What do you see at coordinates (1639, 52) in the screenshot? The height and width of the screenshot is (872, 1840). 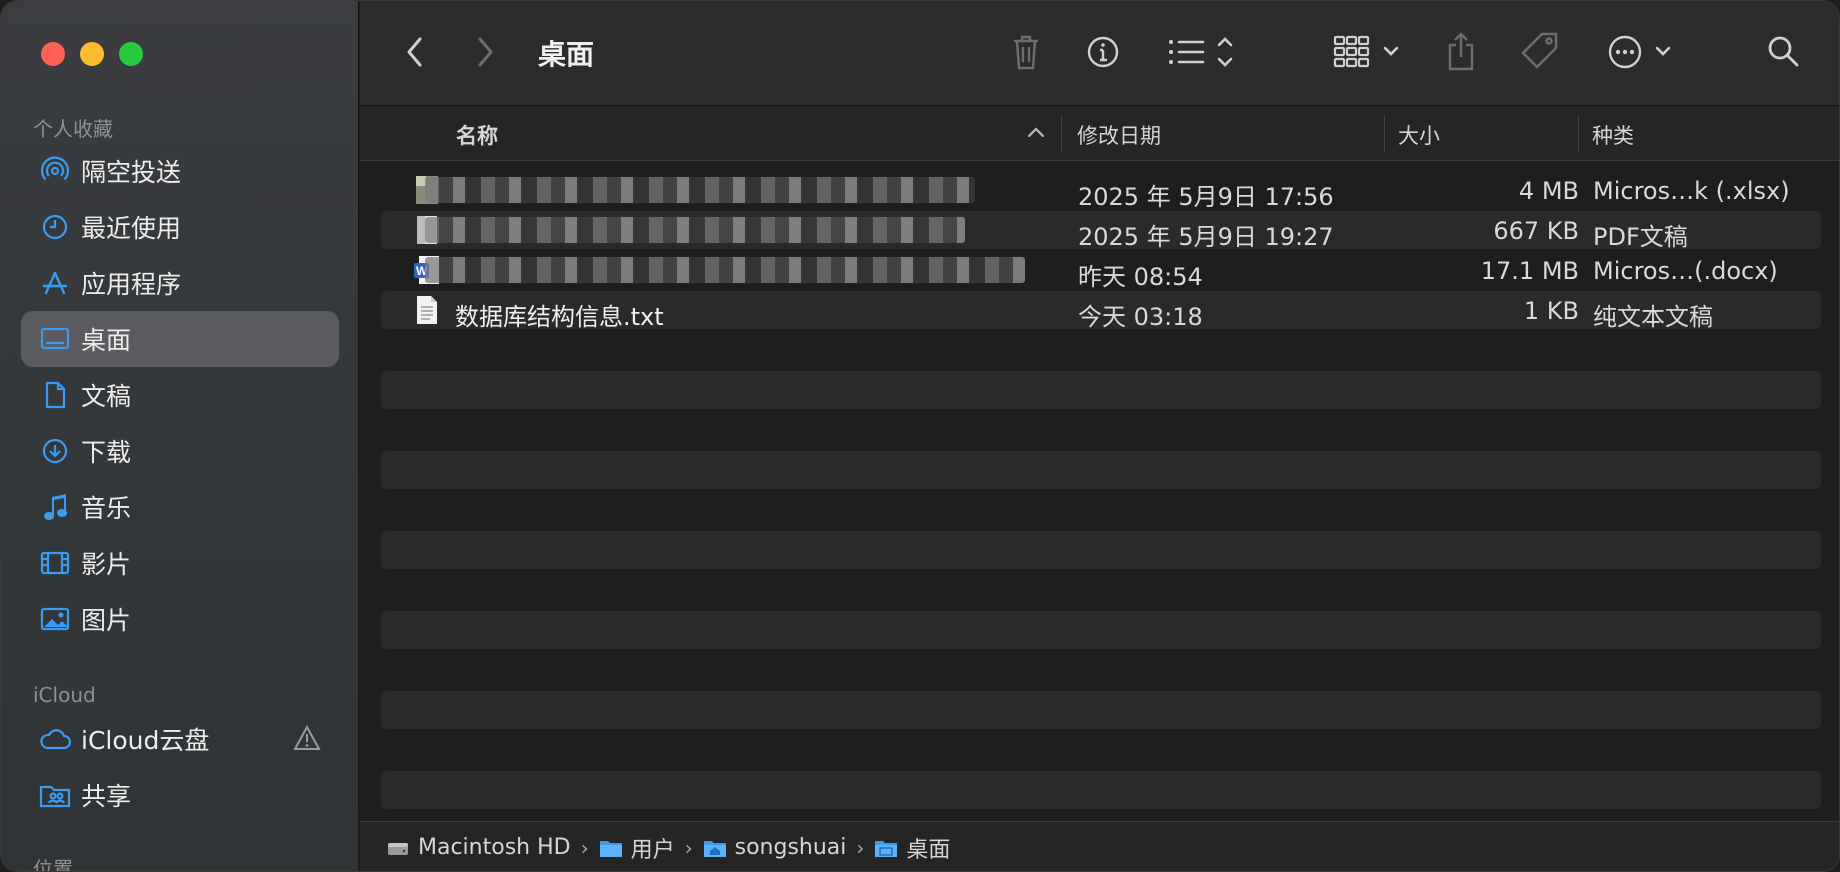 I see `ellipsis-circle-icon` at bounding box center [1639, 52].